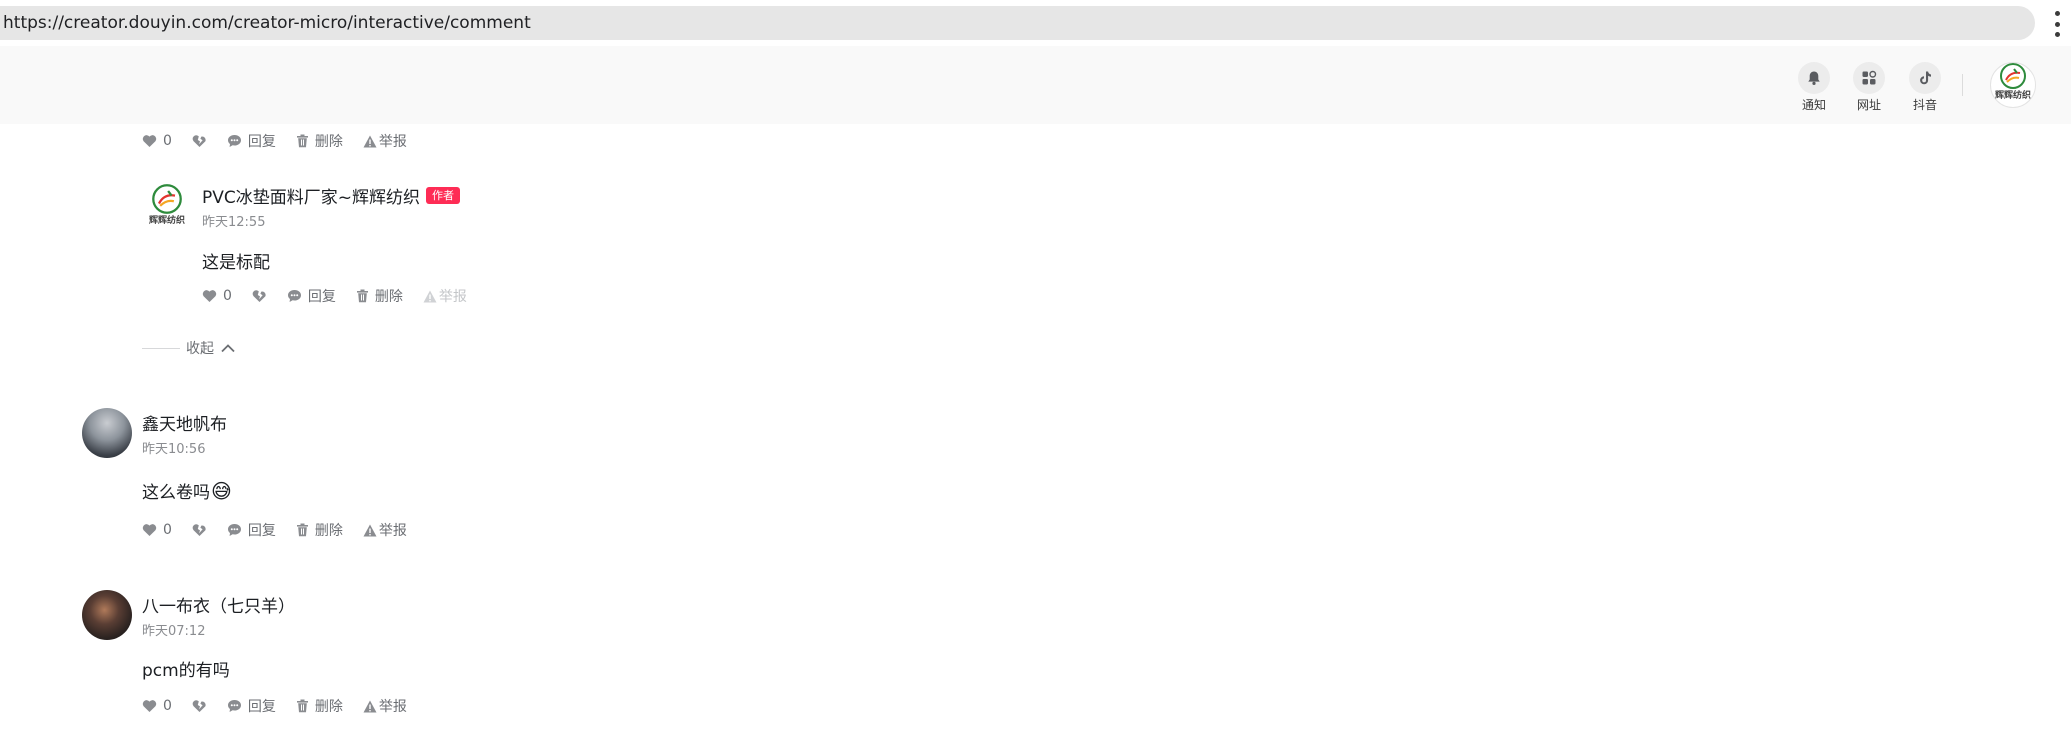 This screenshot has height=732, width=2071. Describe the element at coordinates (221, 490) in the screenshot. I see `sweat-smile-emoji-icon: 😅` at that location.